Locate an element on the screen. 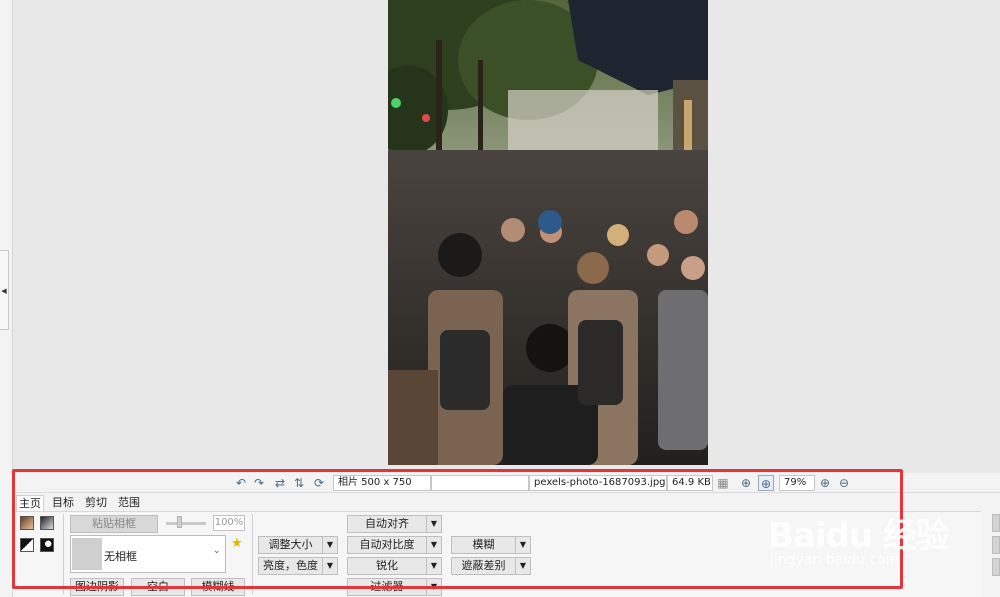 Image resolution: width=1000 pixels, height=597 pixels. collapse-panel-button: ◀ is located at coordinates (4, 290).